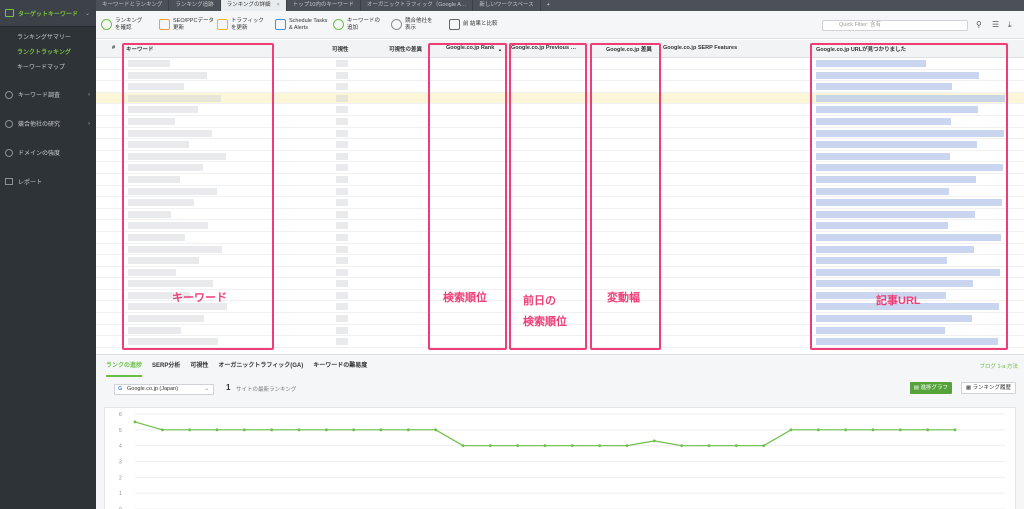  I want to click on sidebar-section-label: ターゲットキーワード, so click(48, 14).